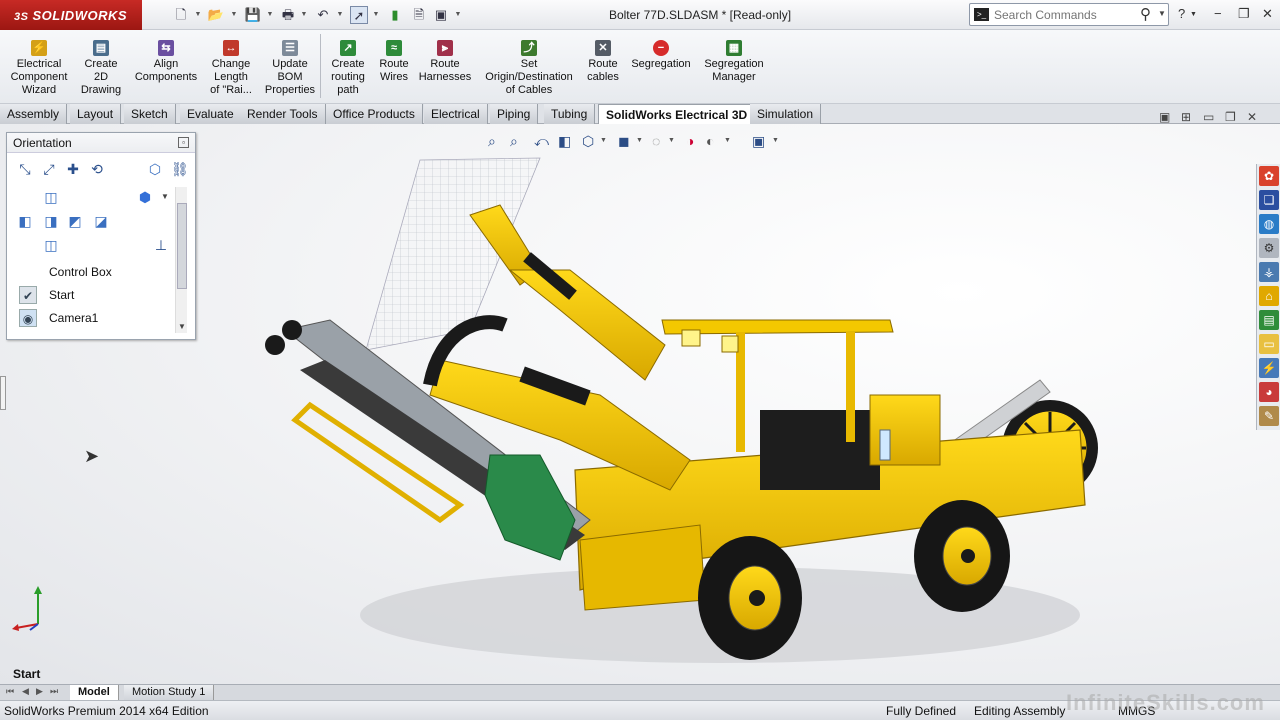 Image resolution: width=1280 pixels, height=720 pixels. What do you see at coordinates (710, 141) in the screenshot?
I see `apply-scene-icon: ◐` at bounding box center [710, 141].